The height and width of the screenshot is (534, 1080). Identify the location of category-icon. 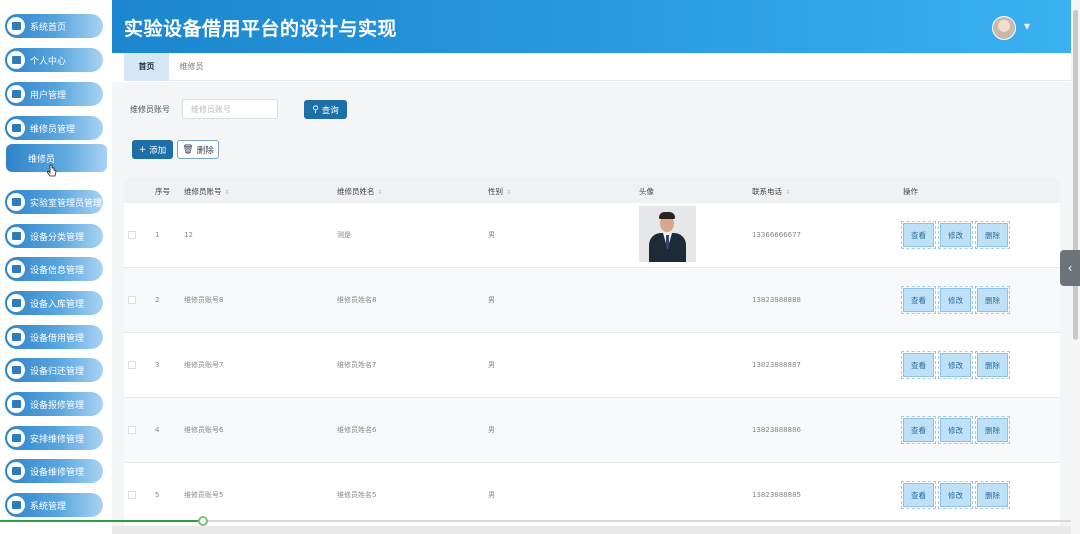
(16, 236).